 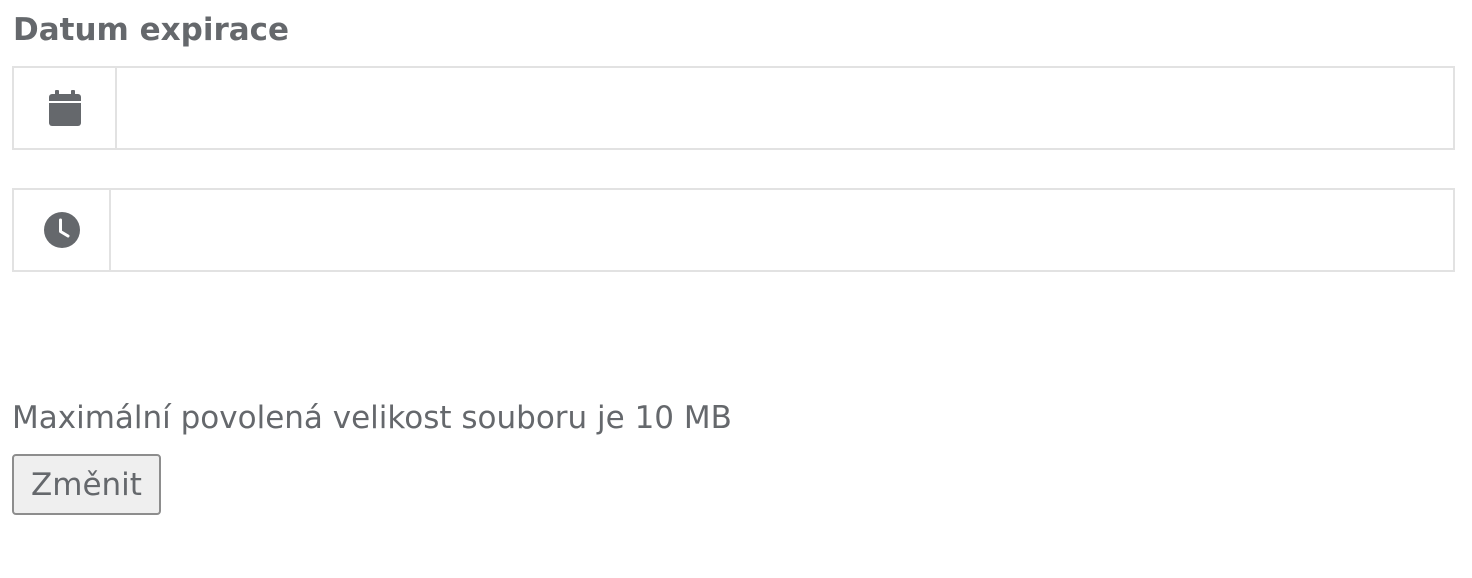 I want to click on expiration-date-label: Datum expirace, so click(x=151, y=30).